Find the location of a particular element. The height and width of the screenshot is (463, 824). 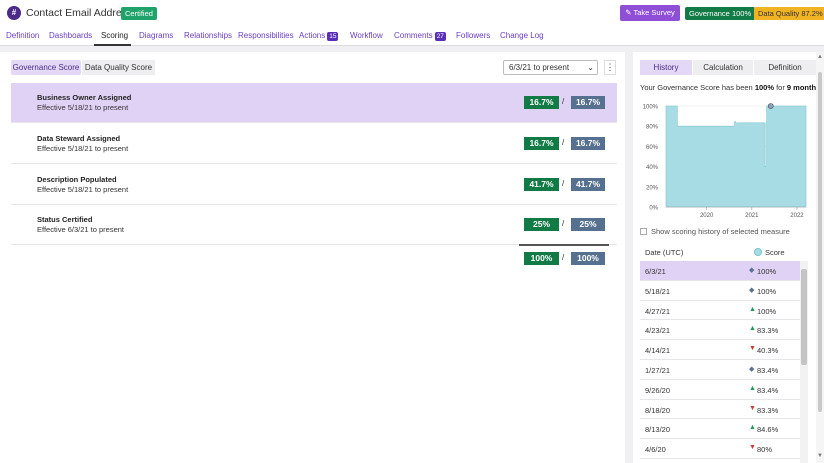

date-range-select: 6/3/21 to present ⌄ is located at coordinates (550, 67).